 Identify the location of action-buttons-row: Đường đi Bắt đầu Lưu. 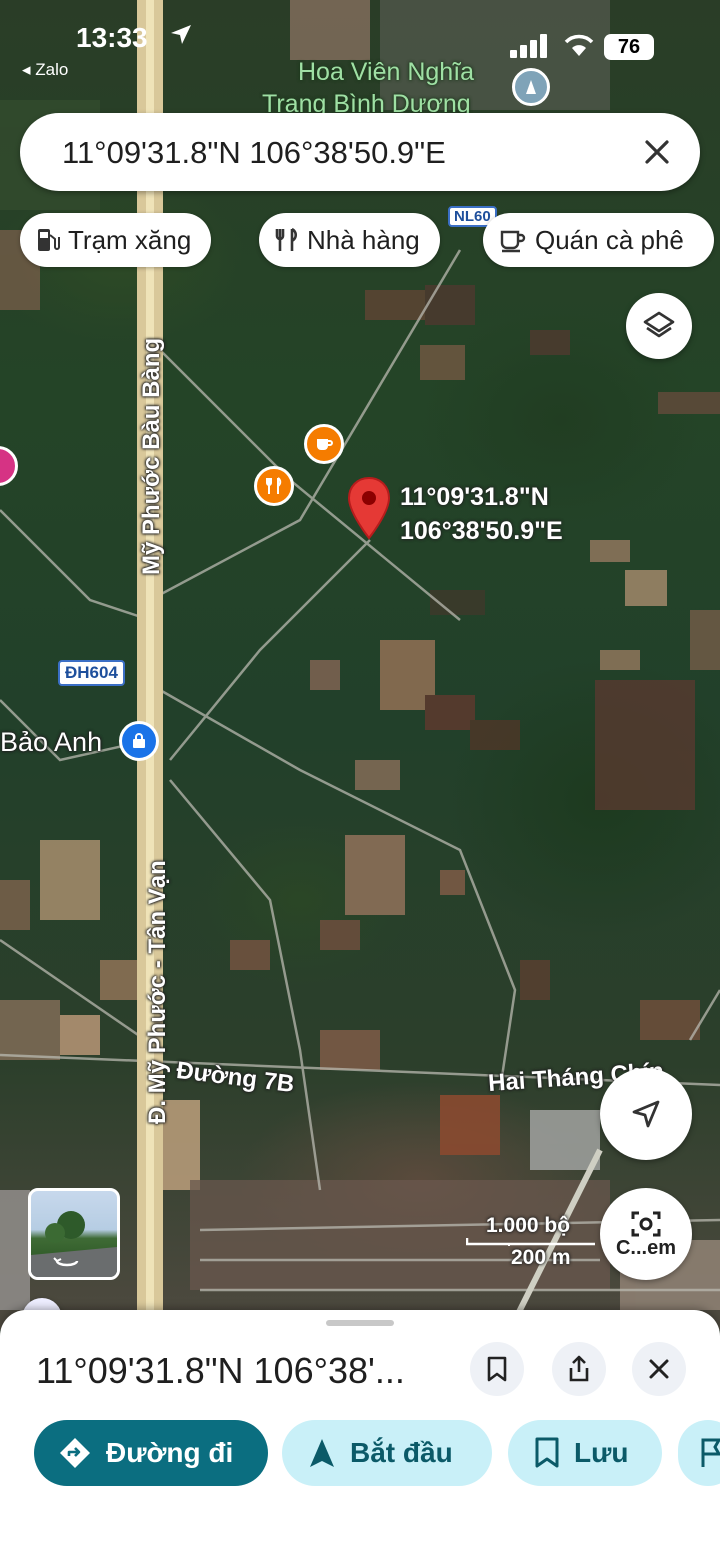
(360, 1455).